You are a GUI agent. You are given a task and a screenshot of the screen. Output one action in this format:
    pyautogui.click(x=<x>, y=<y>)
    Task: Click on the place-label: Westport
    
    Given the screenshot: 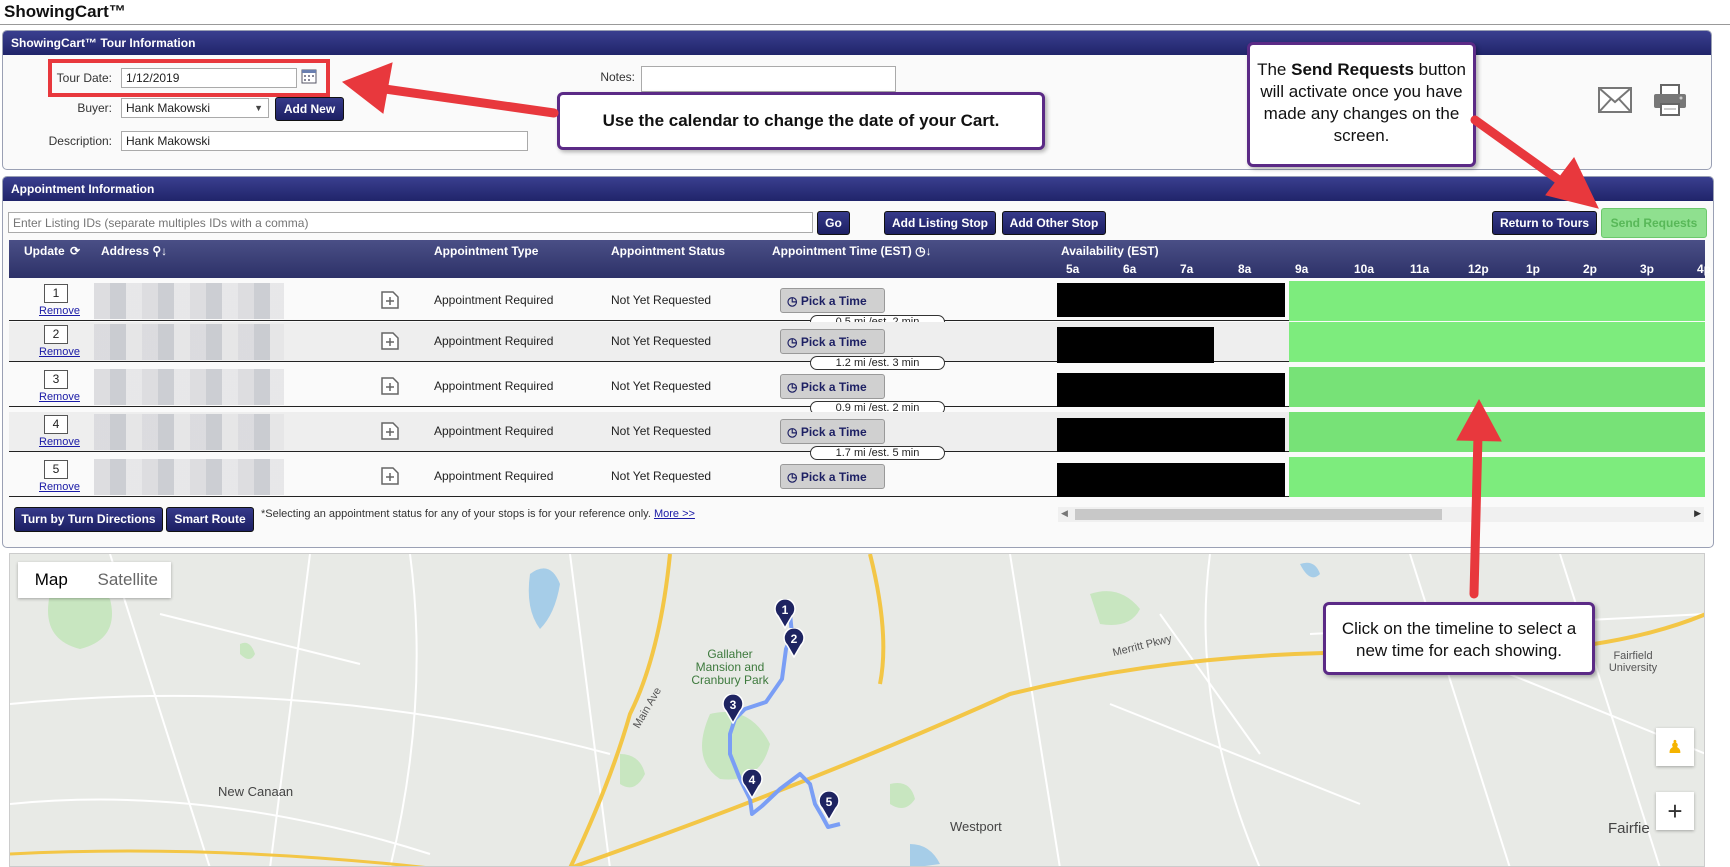 What is the action you would take?
    pyautogui.click(x=976, y=826)
    